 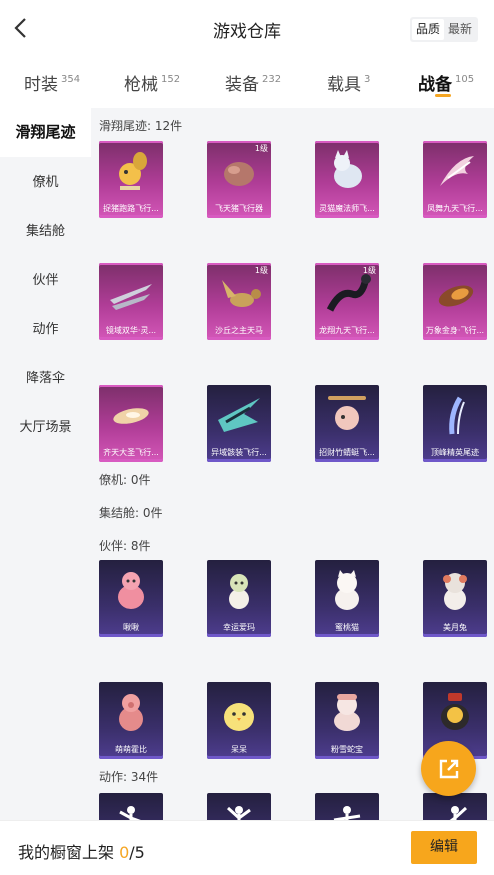 What do you see at coordinates (239, 415) in the screenshot?
I see `alien-armor-icon` at bounding box center [239, 415].